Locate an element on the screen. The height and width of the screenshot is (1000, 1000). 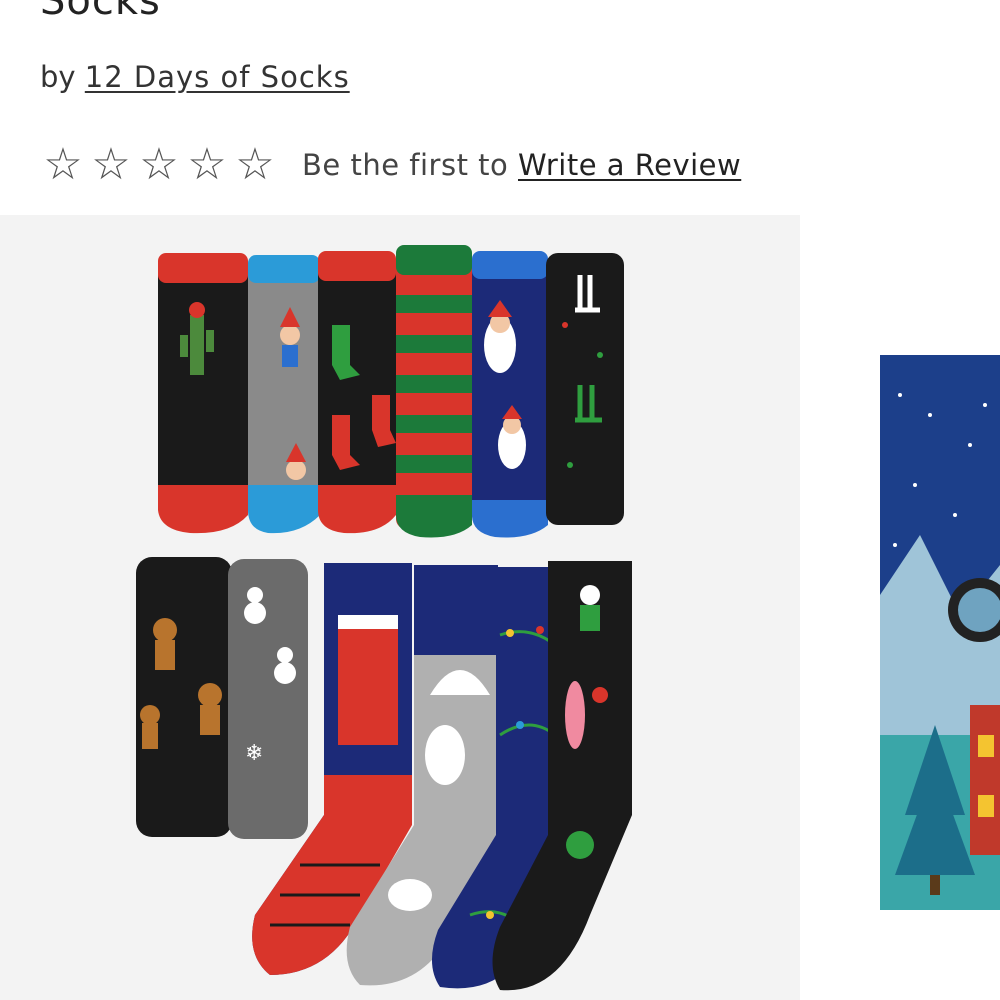
star-rating: ☆ ☆ ☆ ☆ ☆ is located at coordinates (159, 165).